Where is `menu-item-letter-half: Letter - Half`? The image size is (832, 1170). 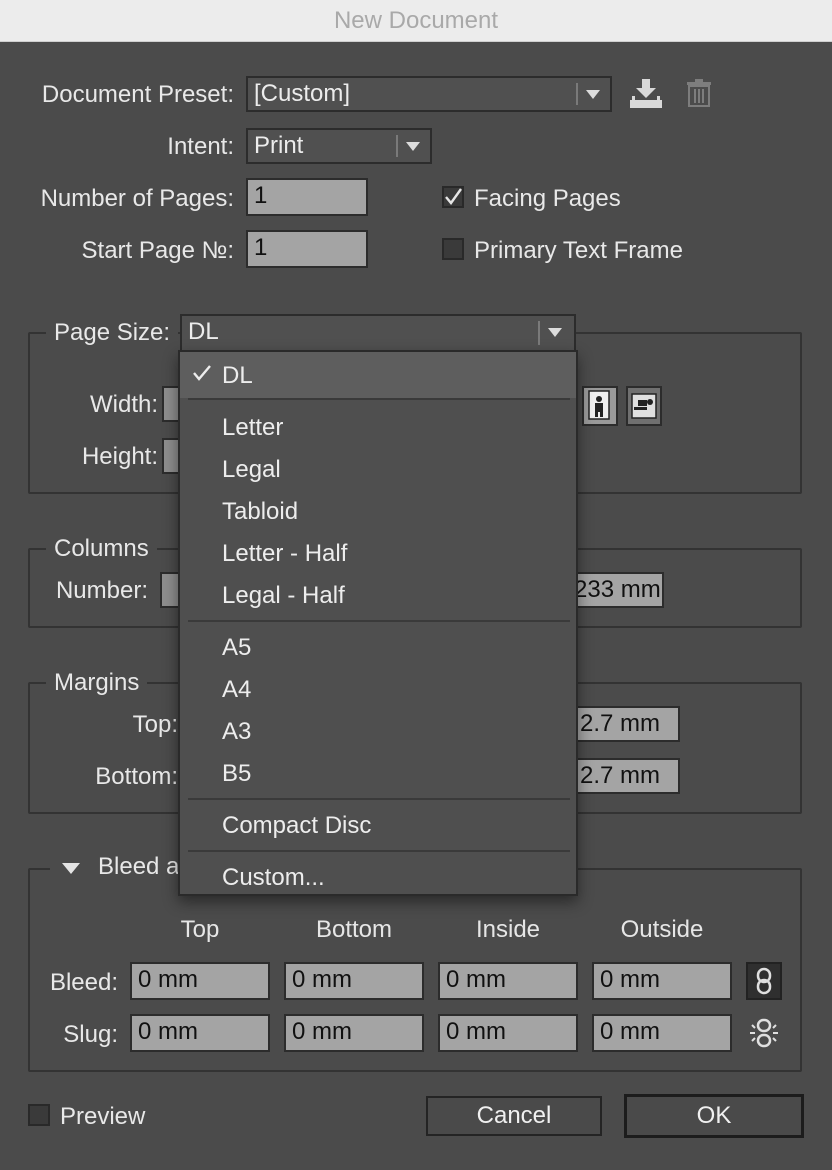 menu-item-letter-half: Letter - Half is located at coordinates (284, 554).